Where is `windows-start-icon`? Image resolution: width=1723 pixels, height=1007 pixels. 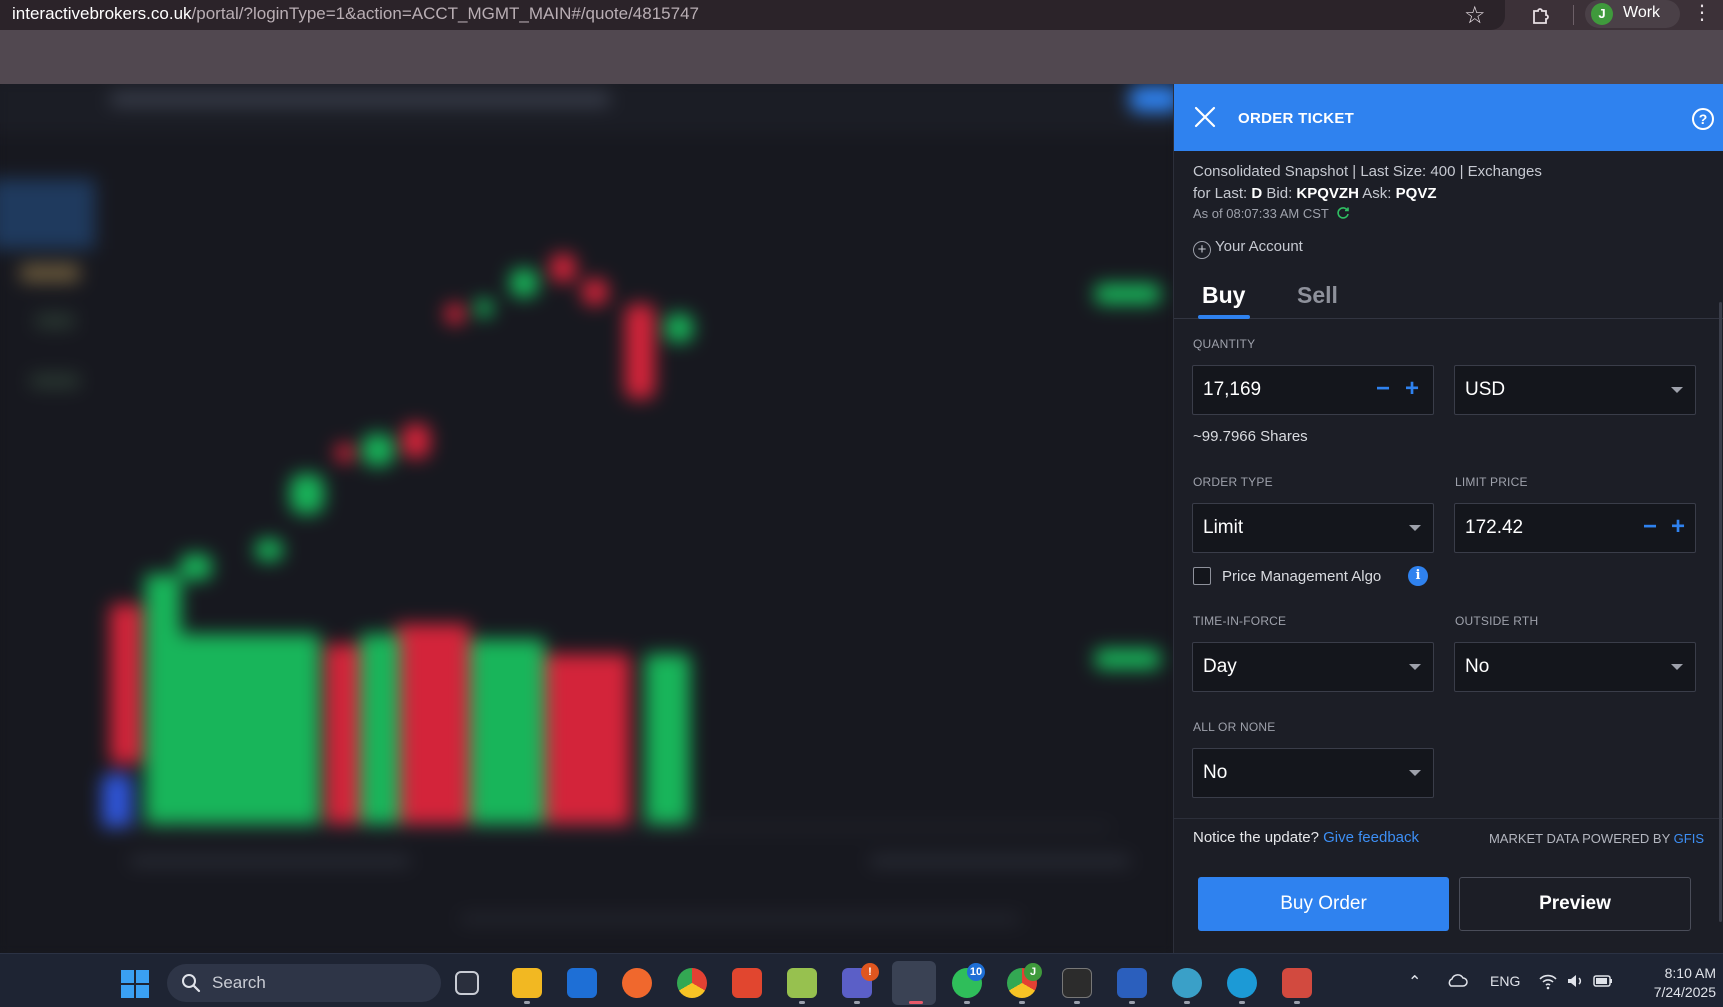 windows-start-icon is located at coordinates (135, 984).